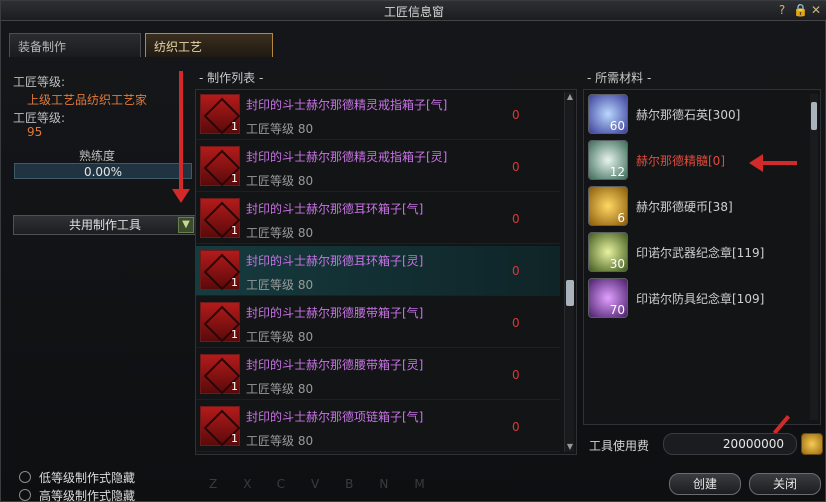 The image size is (826, 502). I want to click on crystal-icon: 60, so click(608, 114).